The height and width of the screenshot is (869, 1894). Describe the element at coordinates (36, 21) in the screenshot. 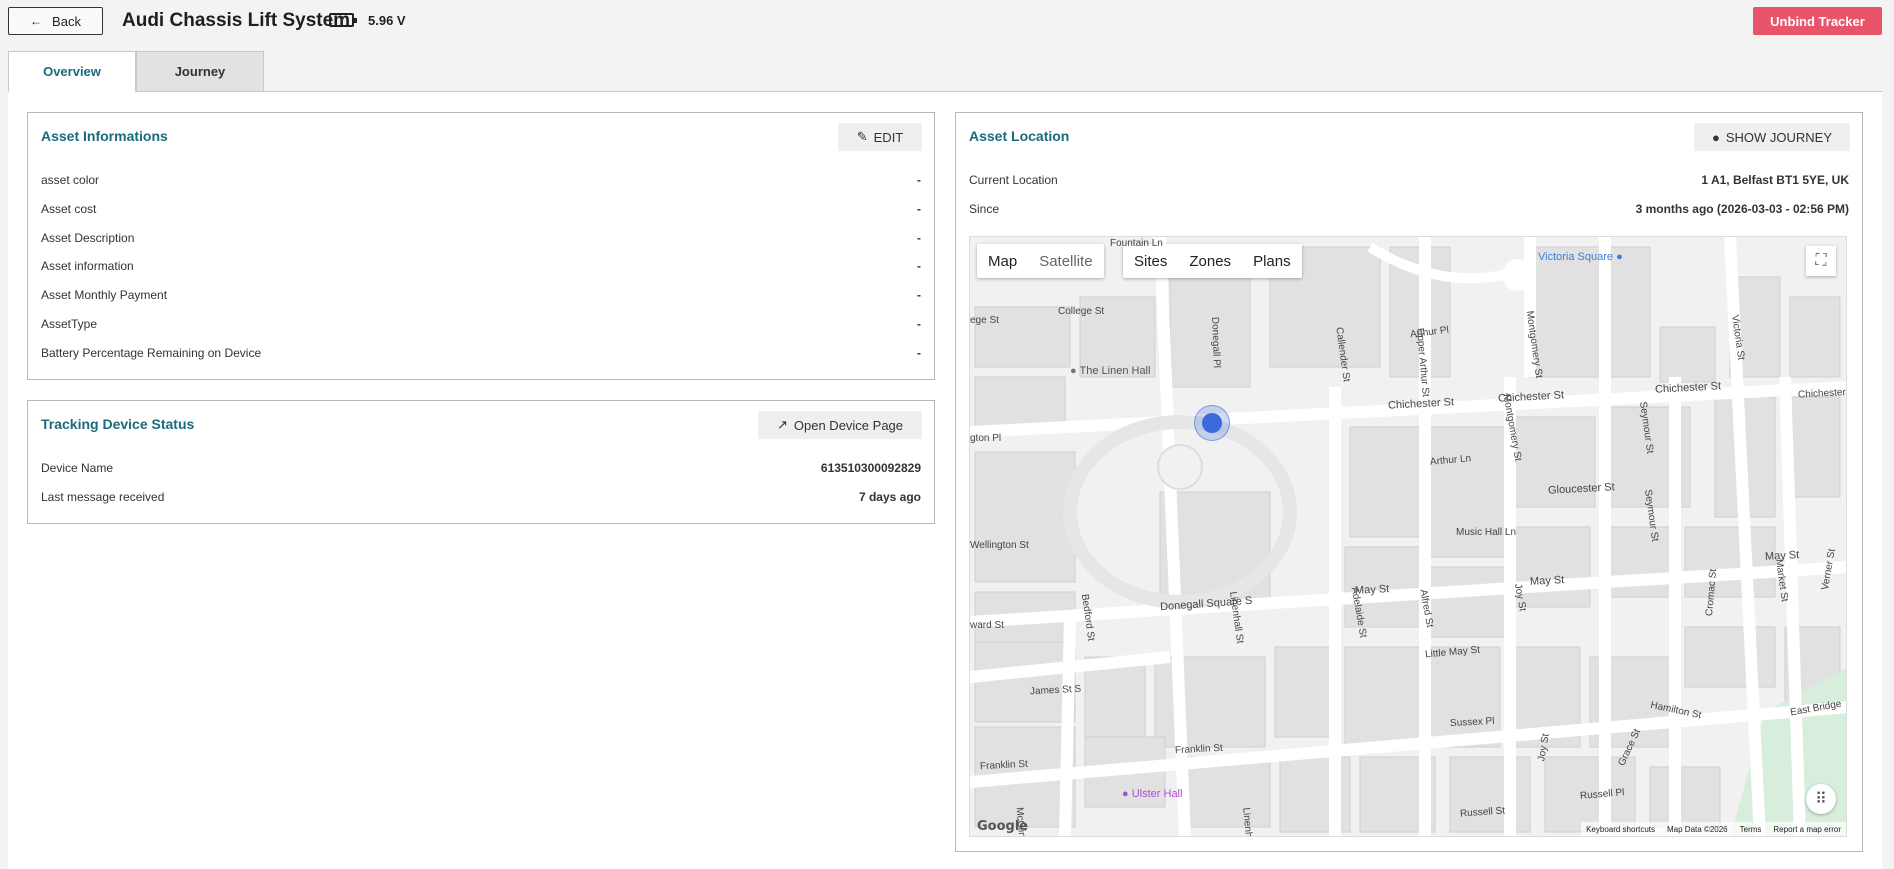

I see `arrow-left-icon: ←` at that location.